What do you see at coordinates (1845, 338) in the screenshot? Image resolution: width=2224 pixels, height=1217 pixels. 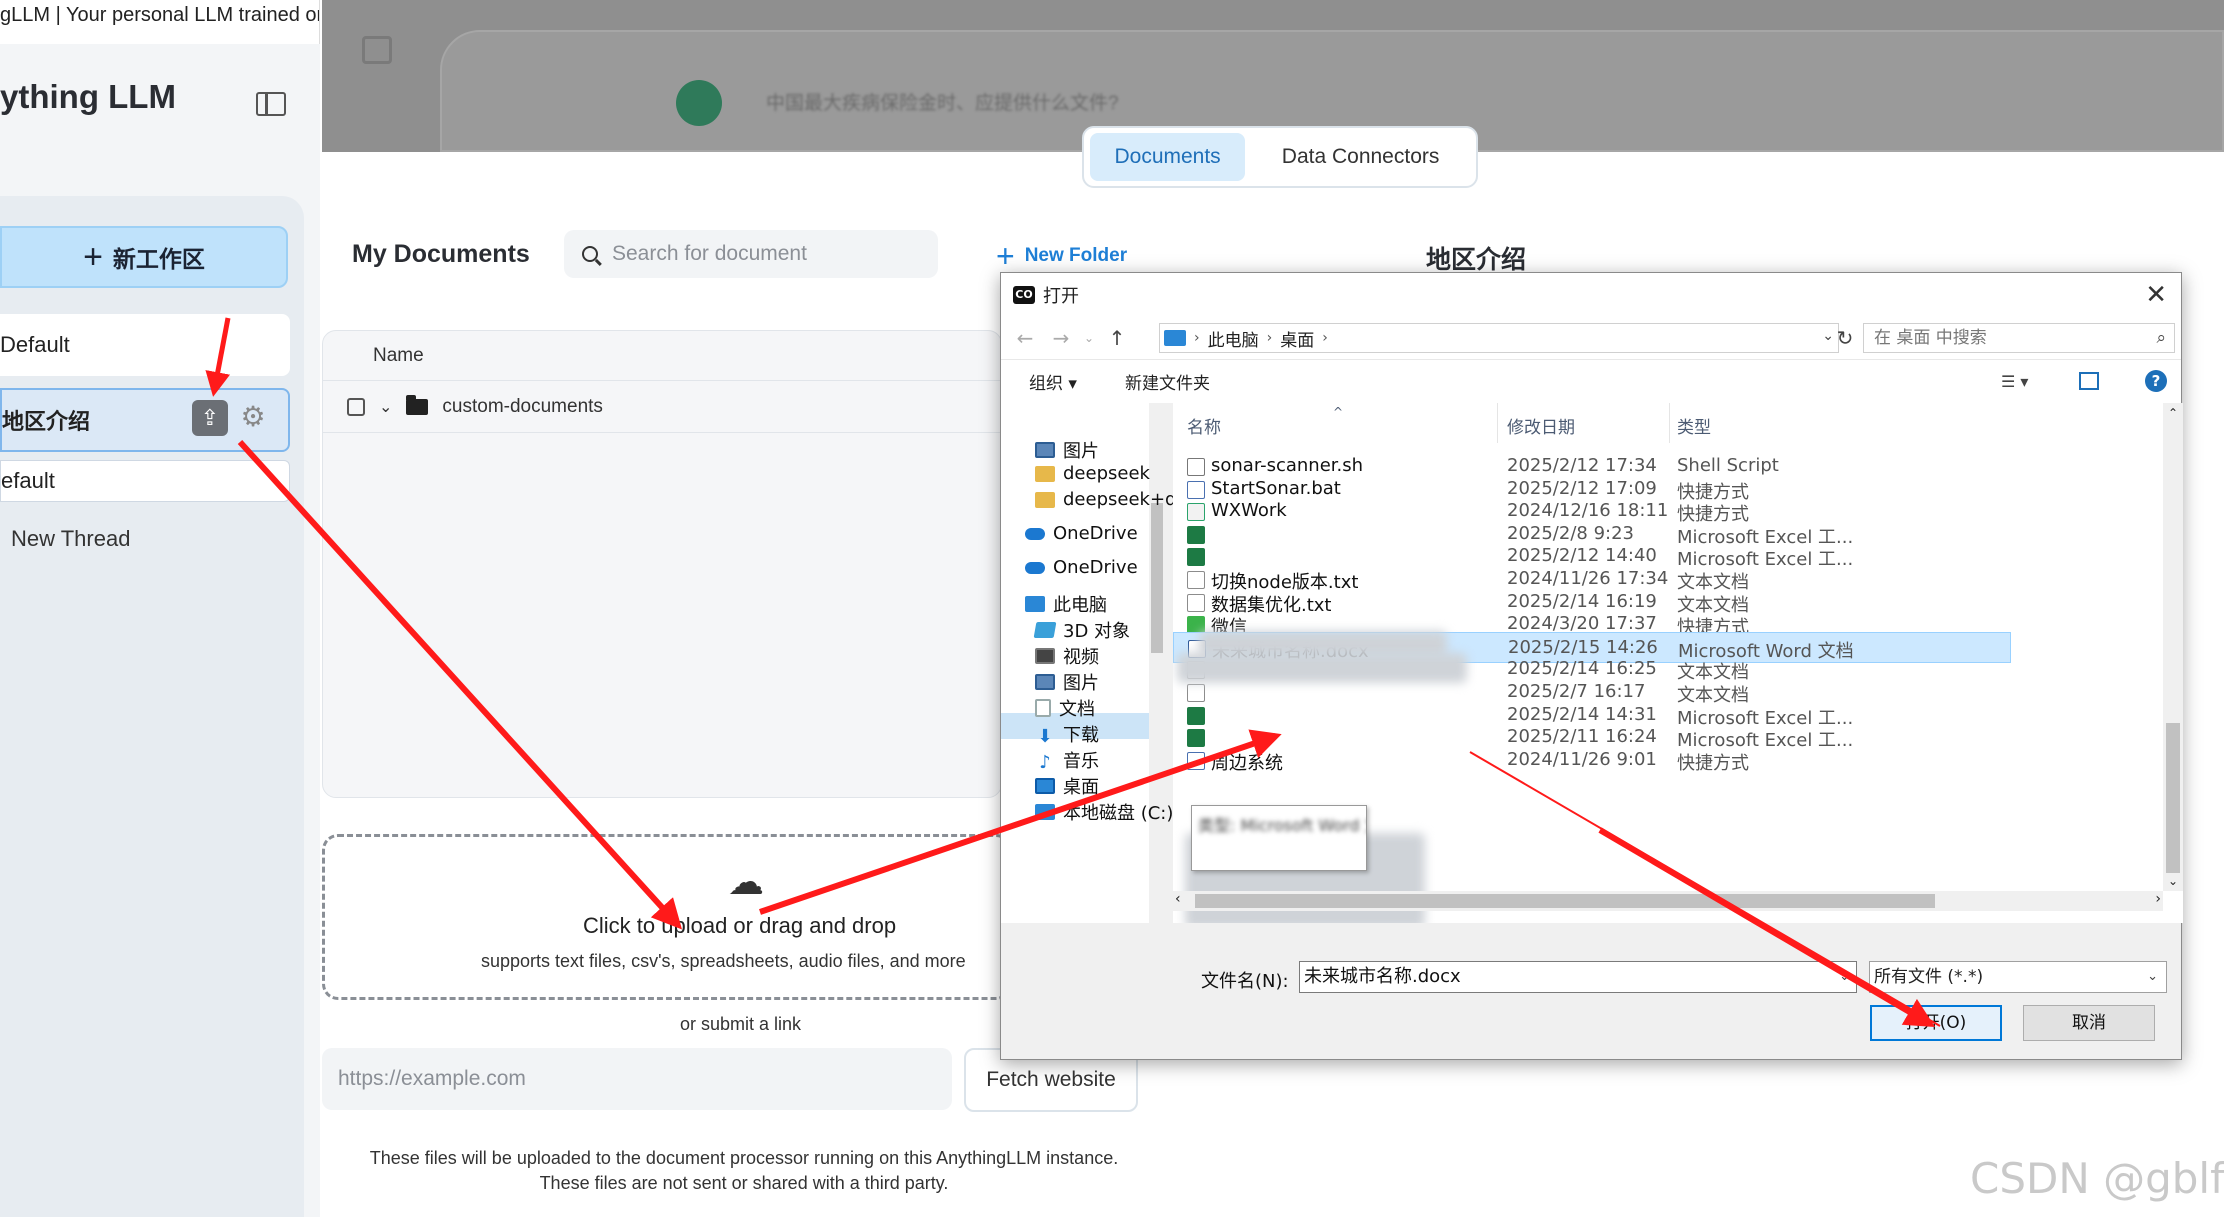 I see `refresh-icon: ↻` at bounding box center [1845, 338].